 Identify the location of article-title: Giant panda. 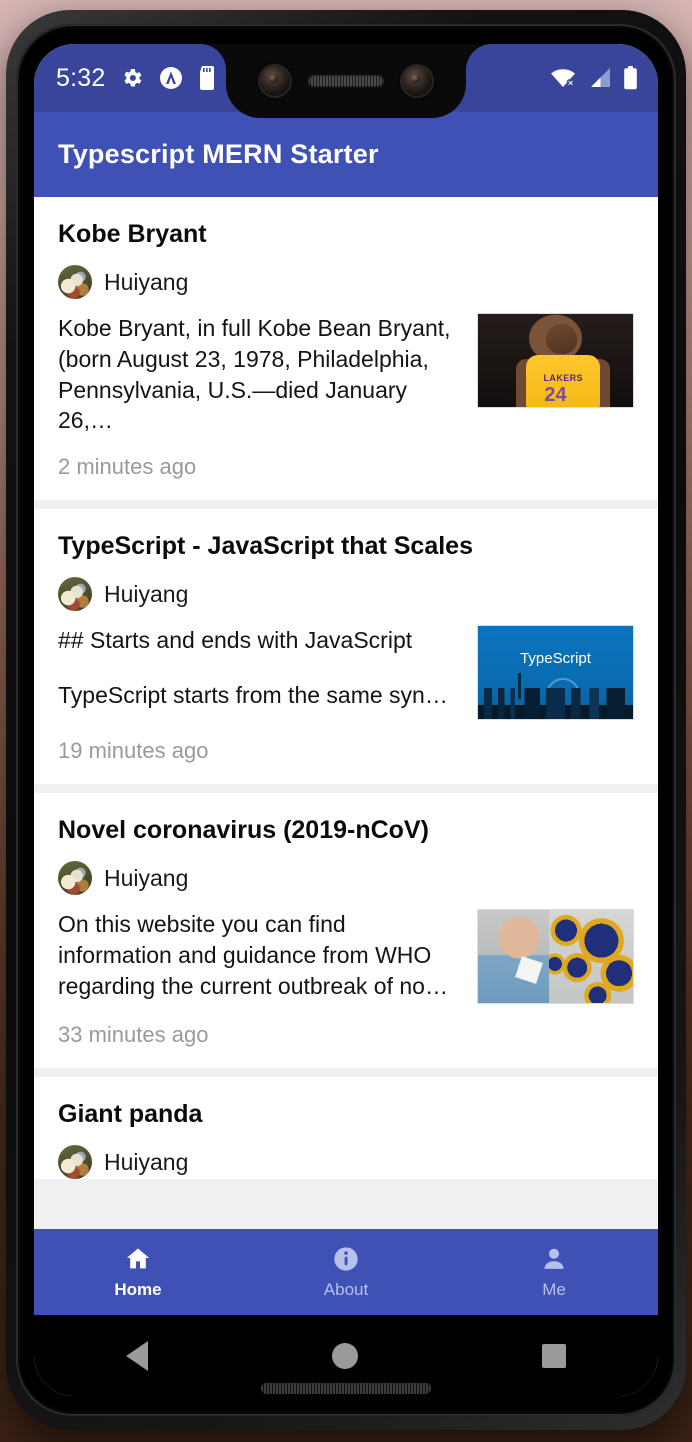
(130, 1114).